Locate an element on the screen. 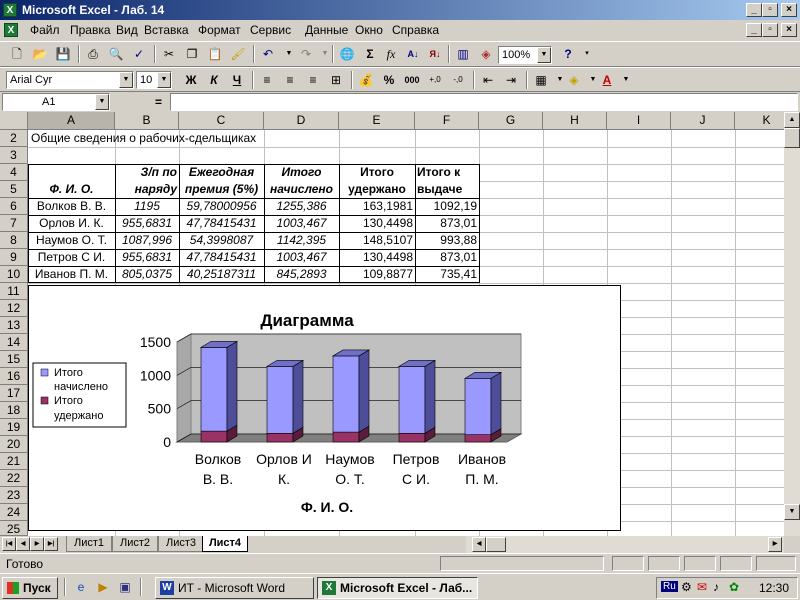 This screenshot has height=600, width=800. row-header: 3 is located at coordinates (14, 155).